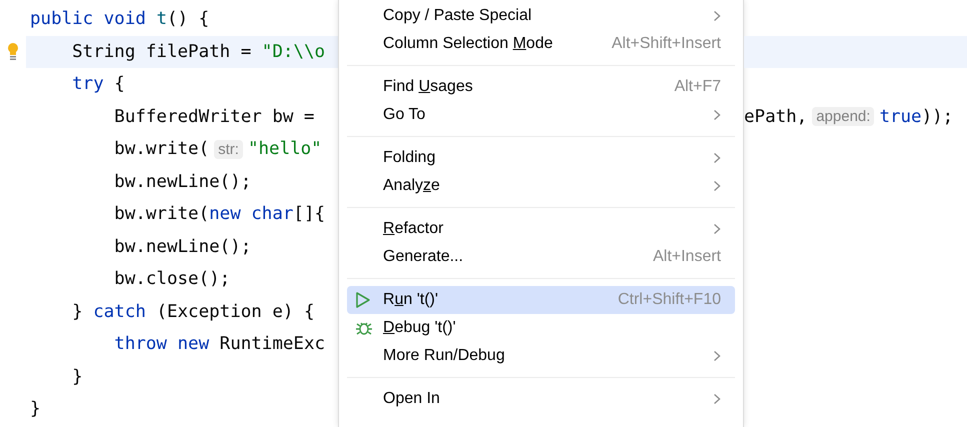 This screenshot has height=427, width=967. Describe the element at coordinates (541, 356) in the screenshot. I see `menu-item: More Run/Debug` at that location.